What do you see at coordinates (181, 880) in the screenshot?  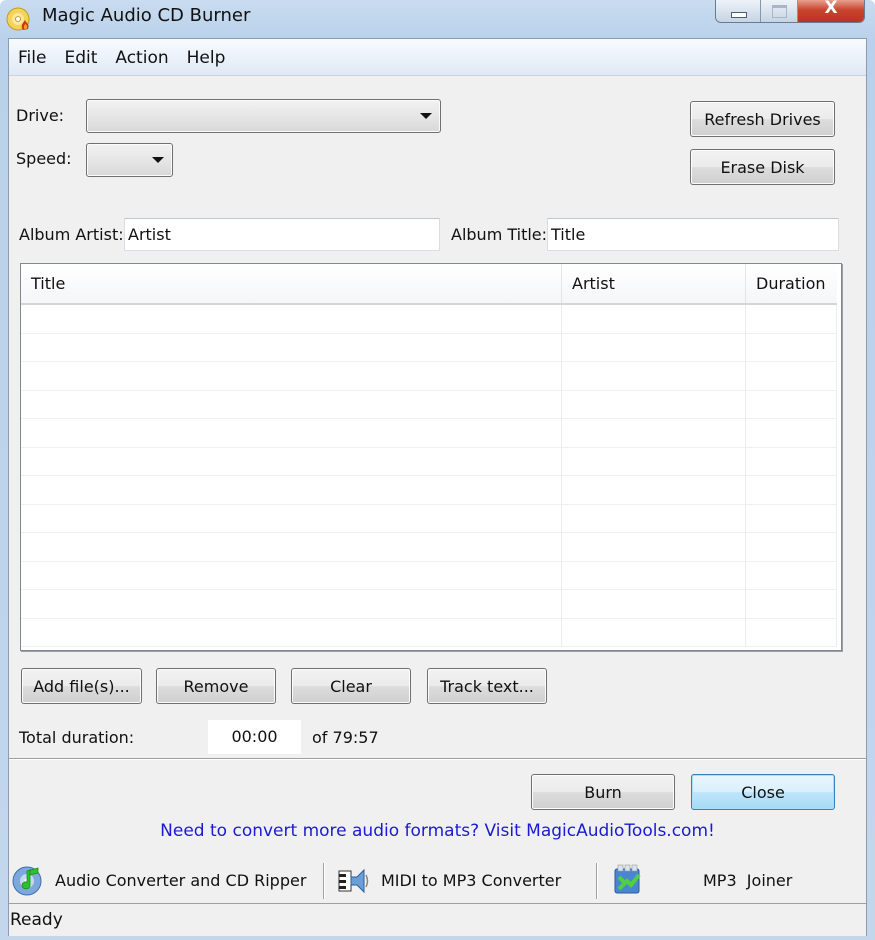 I see `tool-label: Audio Converter and CD Ripper` at bounding box center [181, 880].